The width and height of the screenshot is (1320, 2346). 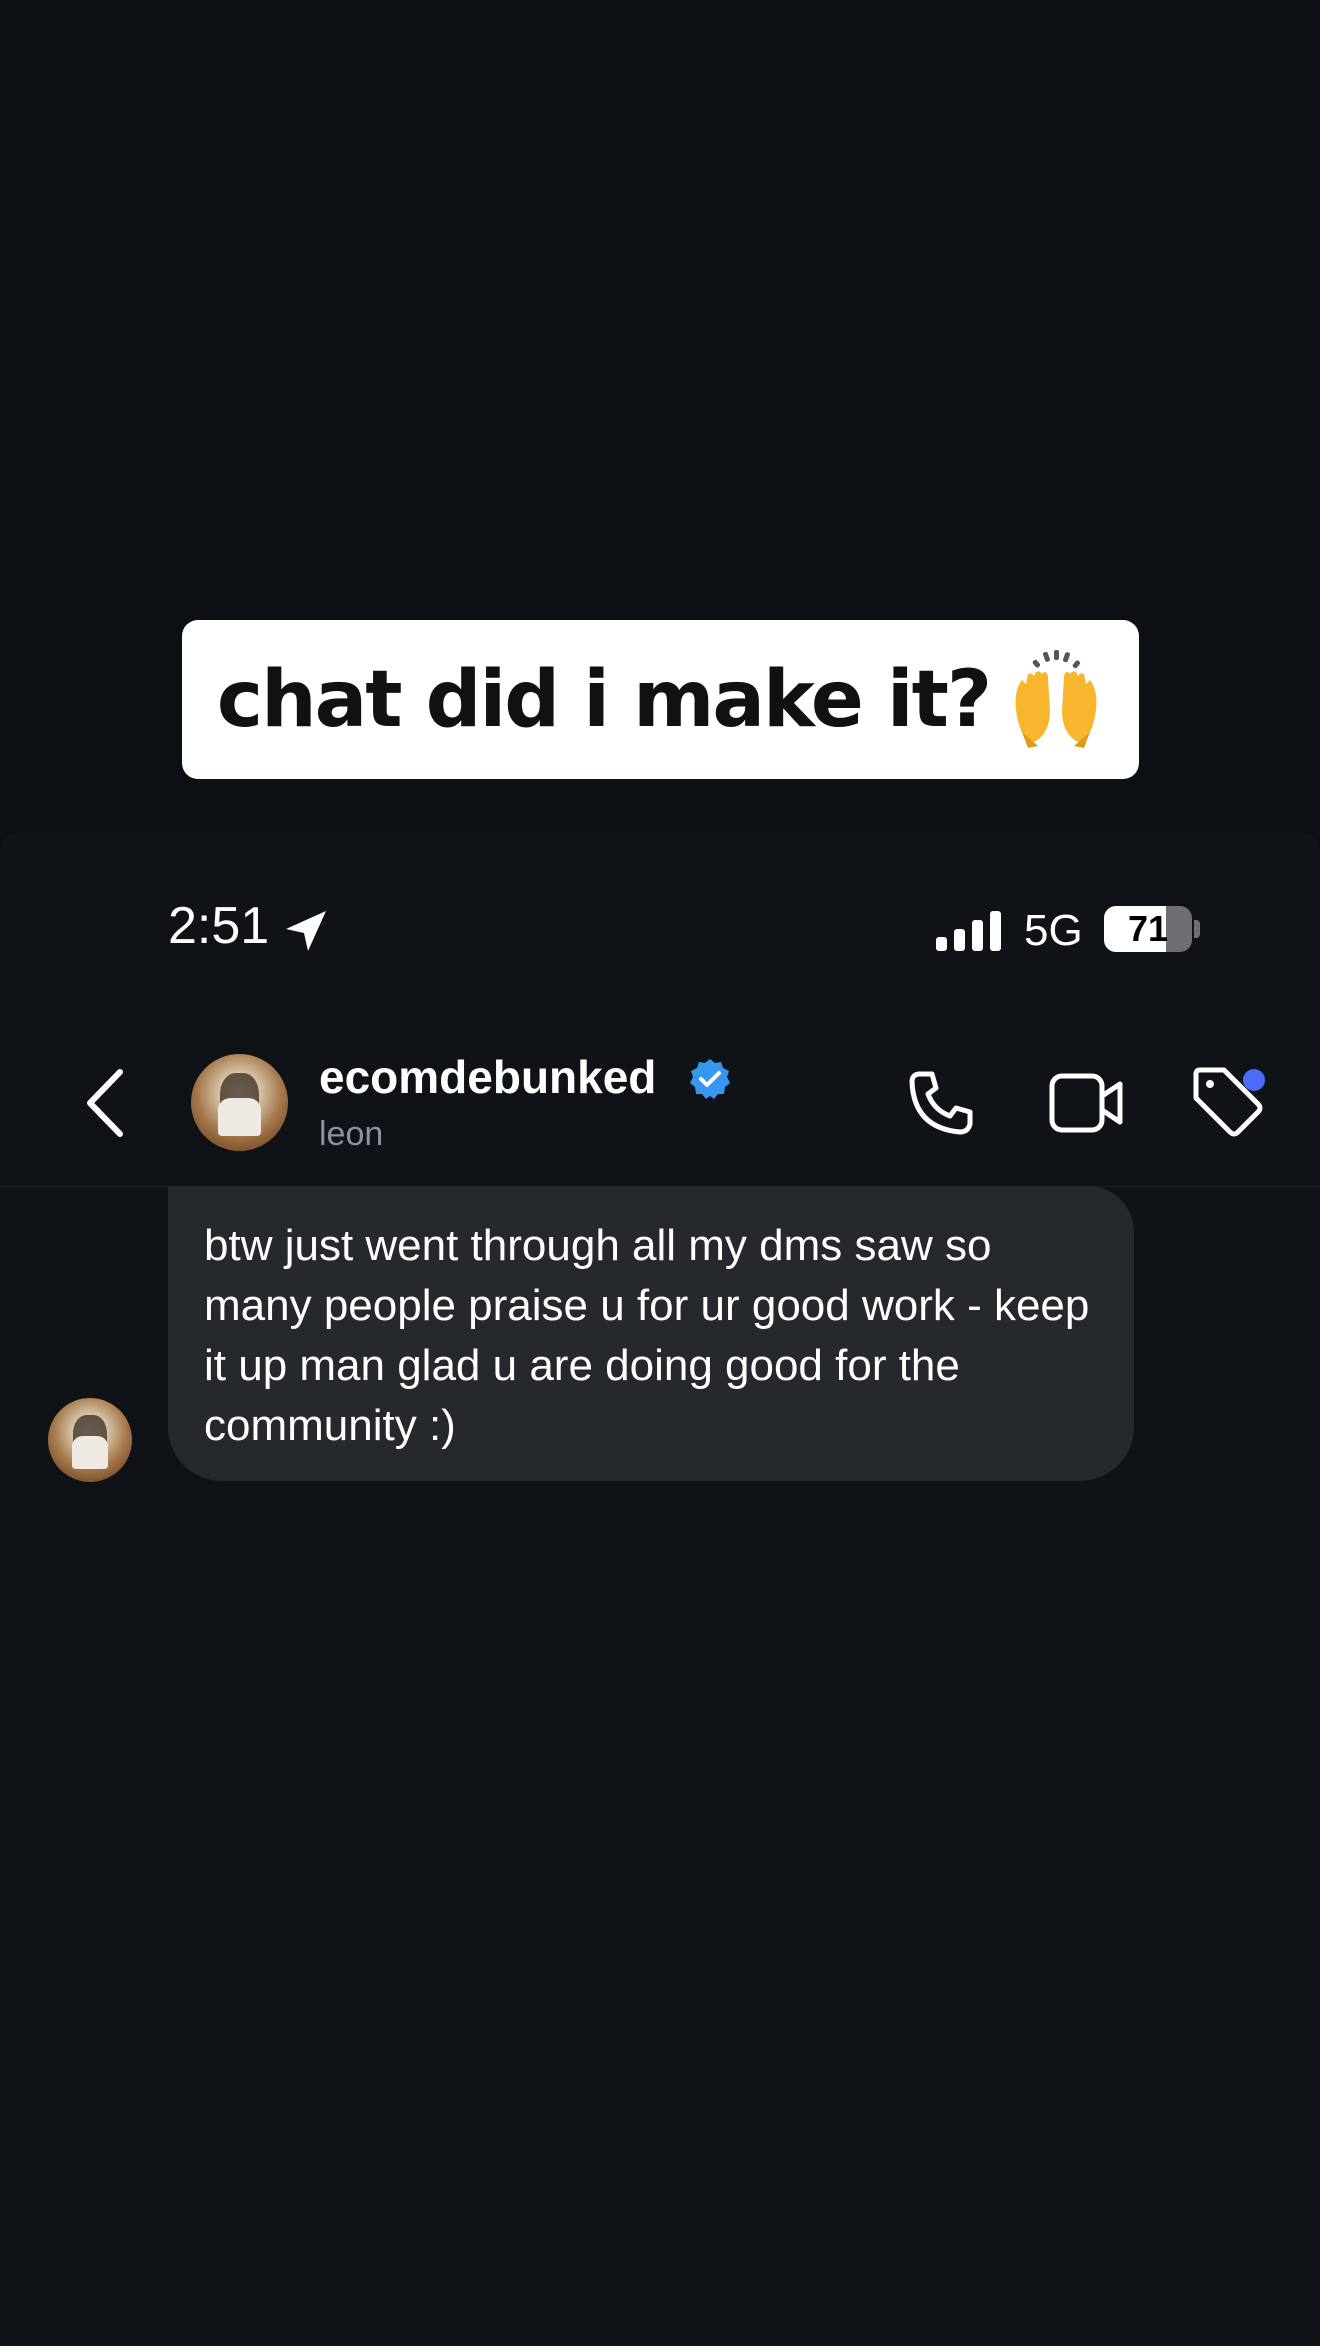 I want to click on battery-indicator: 71, so click(x=1148, y=929).